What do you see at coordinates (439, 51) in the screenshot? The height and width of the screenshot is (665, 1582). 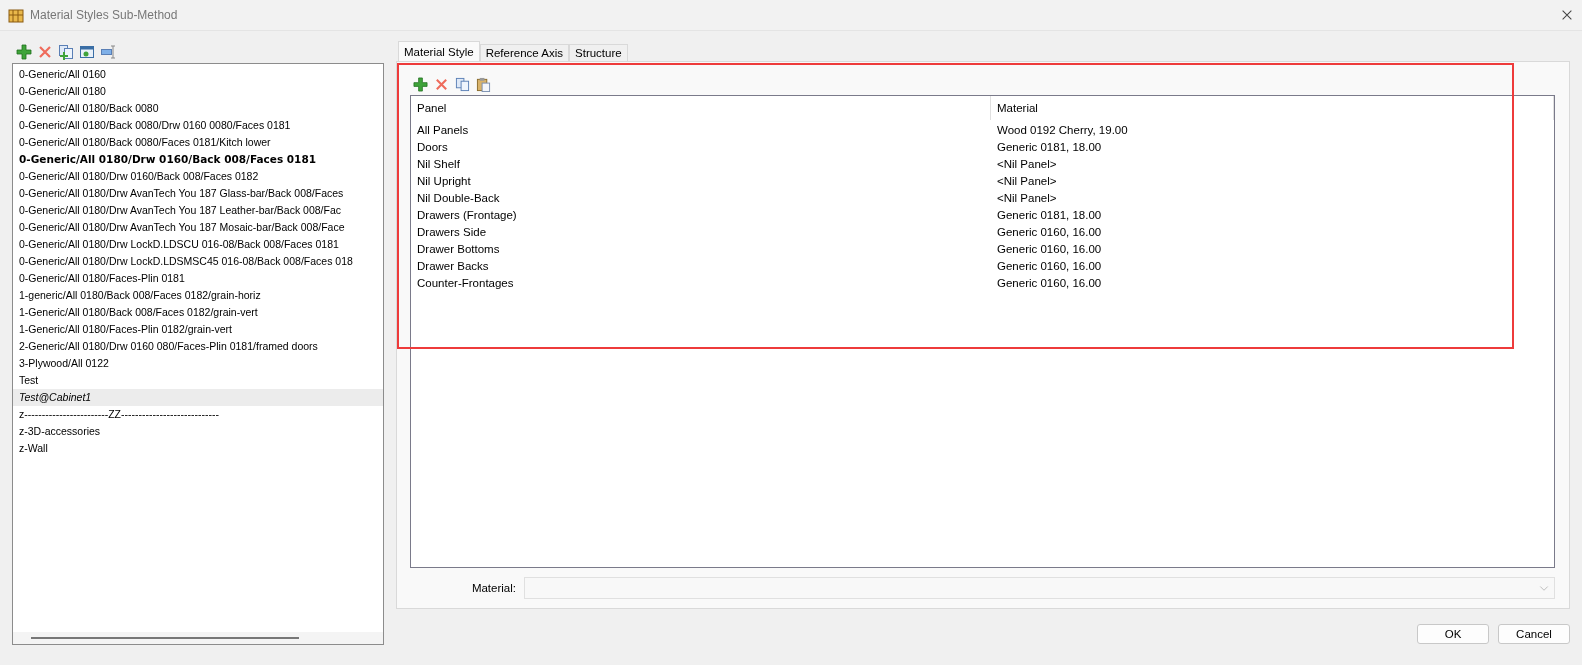 I see `tab: Material Style` at bounding box center [439, 51].